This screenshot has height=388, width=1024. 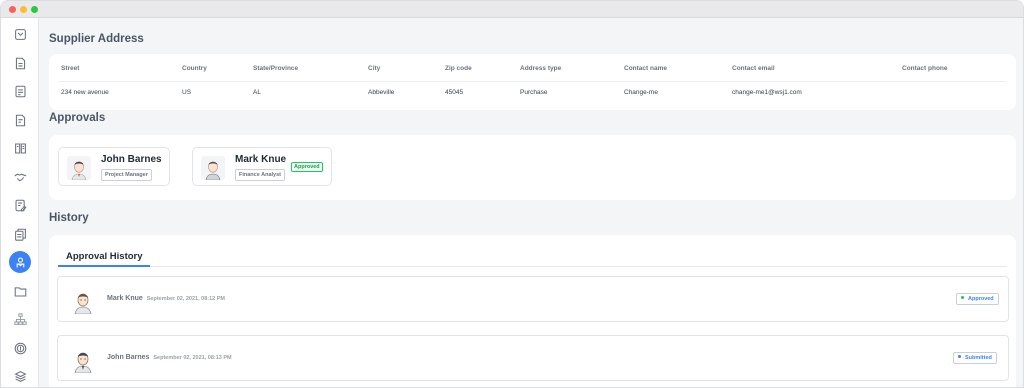 What do you see at coordinates (187, 92) in the screenshot?
I see `table-cell: US` at bounding box center [187, 92].